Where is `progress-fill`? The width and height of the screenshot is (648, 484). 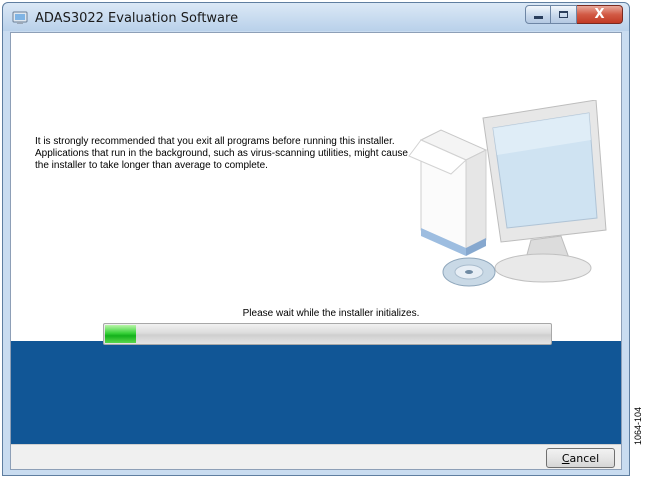 progress-fill is located at coordinates (120, 334).